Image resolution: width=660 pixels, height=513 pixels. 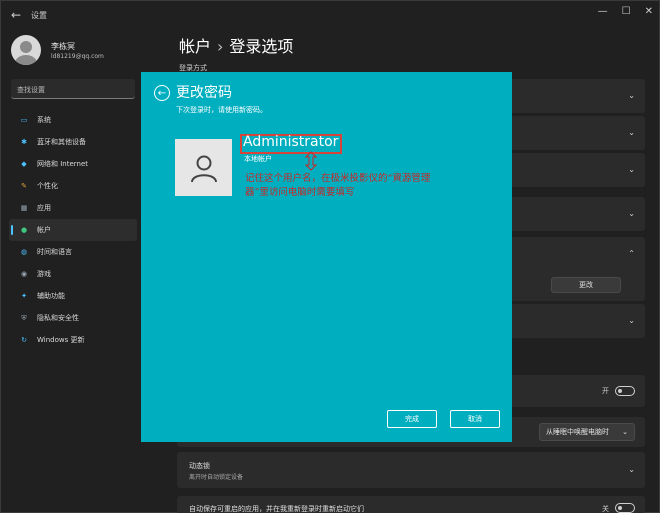 I want to click on minimize-icon: —, so click(x=603, y=11).